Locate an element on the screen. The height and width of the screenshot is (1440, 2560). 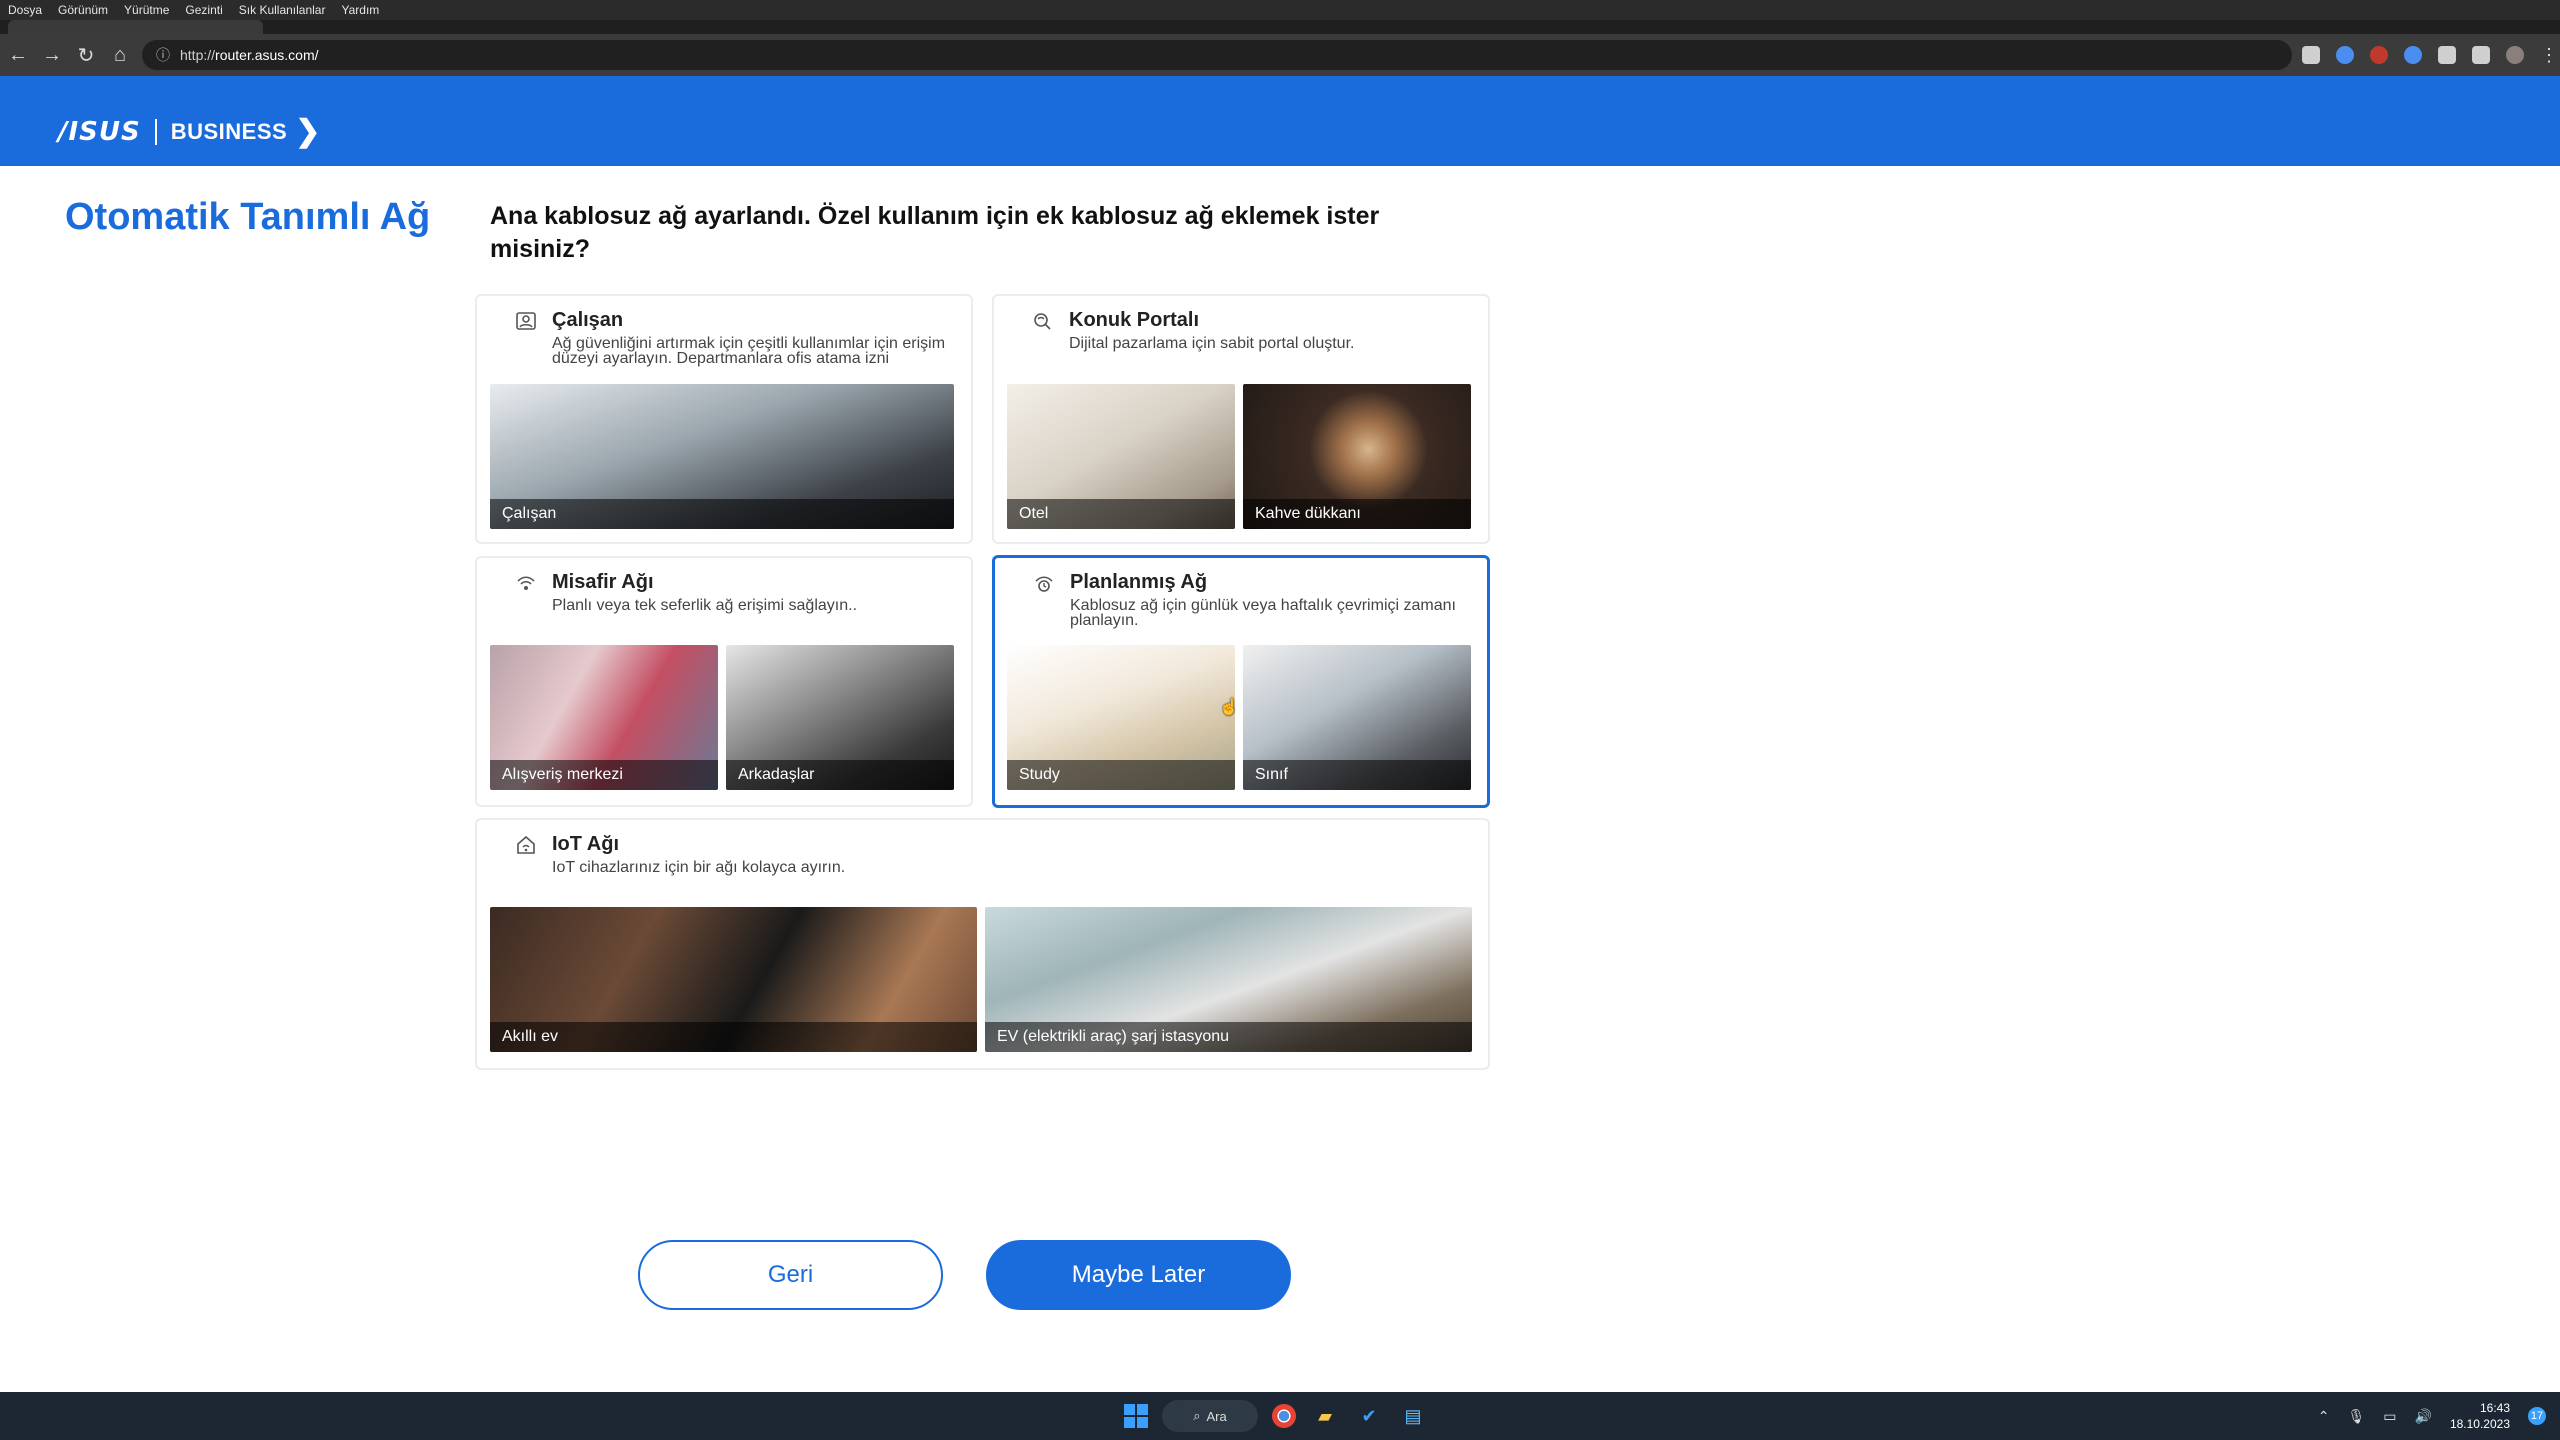
asus-business-logo: /ISUS BUSINESS ❯ is located at coordinates (189, 131).